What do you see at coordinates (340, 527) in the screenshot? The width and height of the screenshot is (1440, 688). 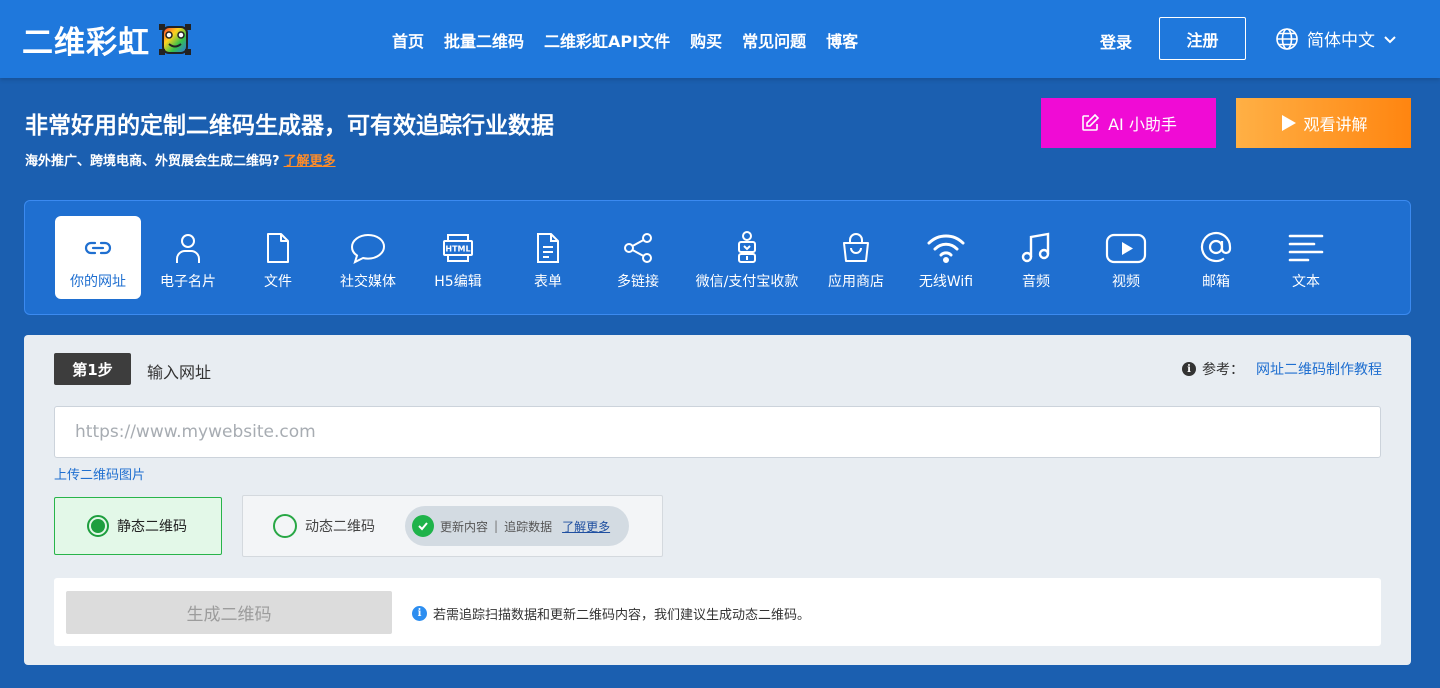 I see `dynamic-qr-label: 动态二维码` at bounding box center [340, 527].